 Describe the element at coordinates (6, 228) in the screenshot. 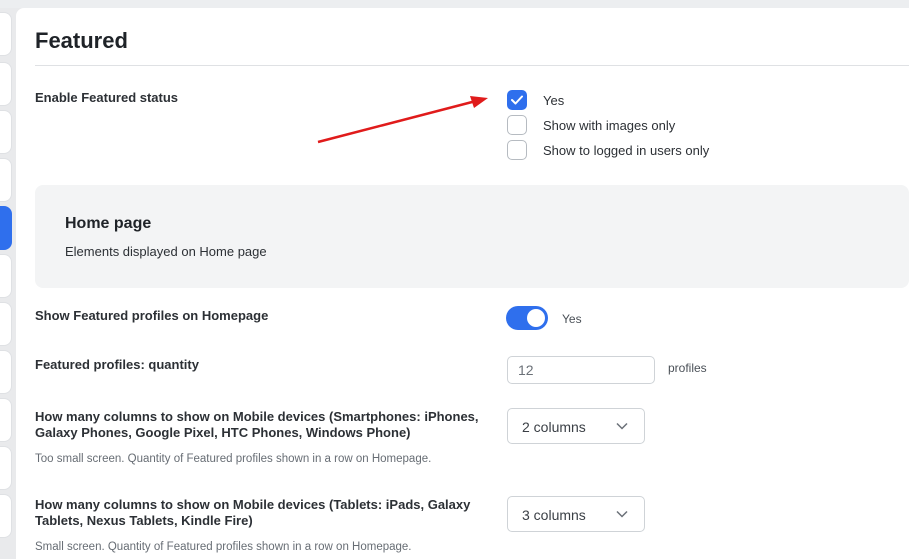

I see `side-tab-active` at that location.